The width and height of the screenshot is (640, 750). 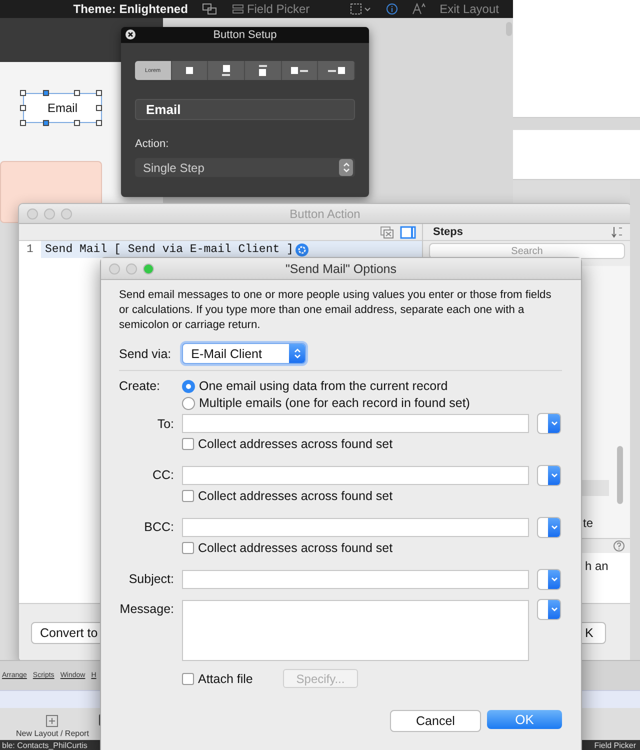 I want to click on create-option: One email using data from the current record, so click(x=371, y=386).